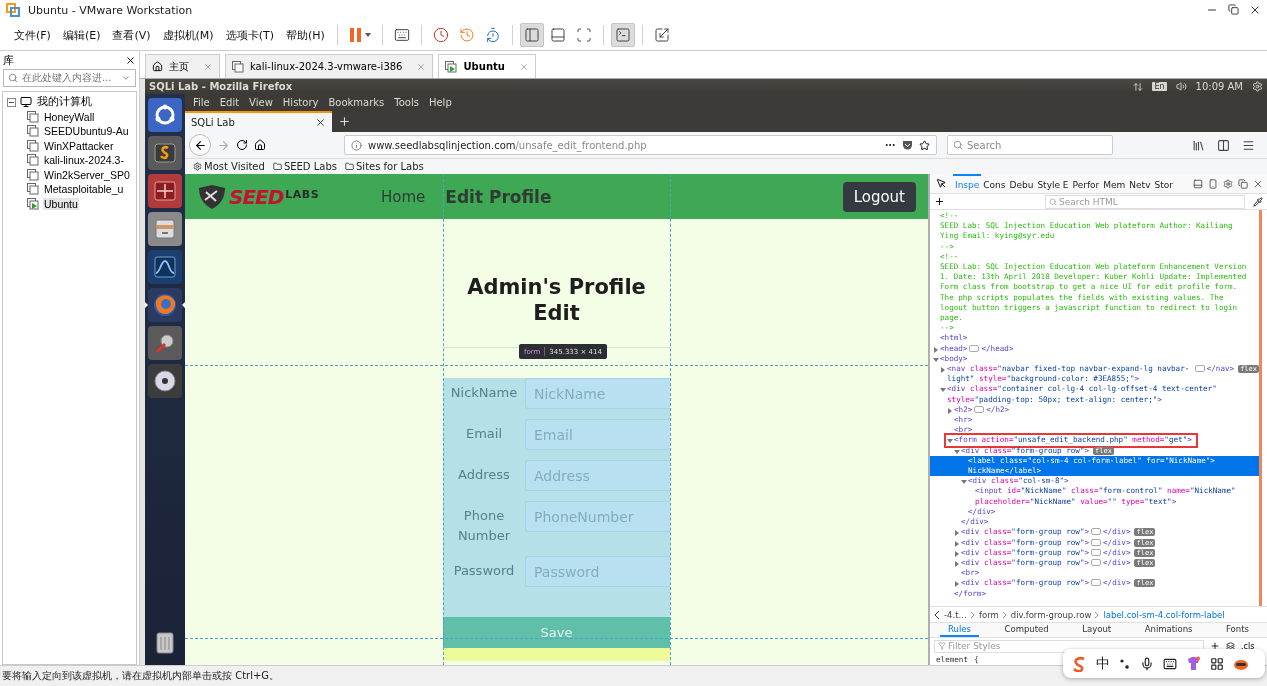 This screenshot has width=1267, height=686. Describe the element at coordinates (1198, 145) in the screenshot. I see `library-icon` at that location.